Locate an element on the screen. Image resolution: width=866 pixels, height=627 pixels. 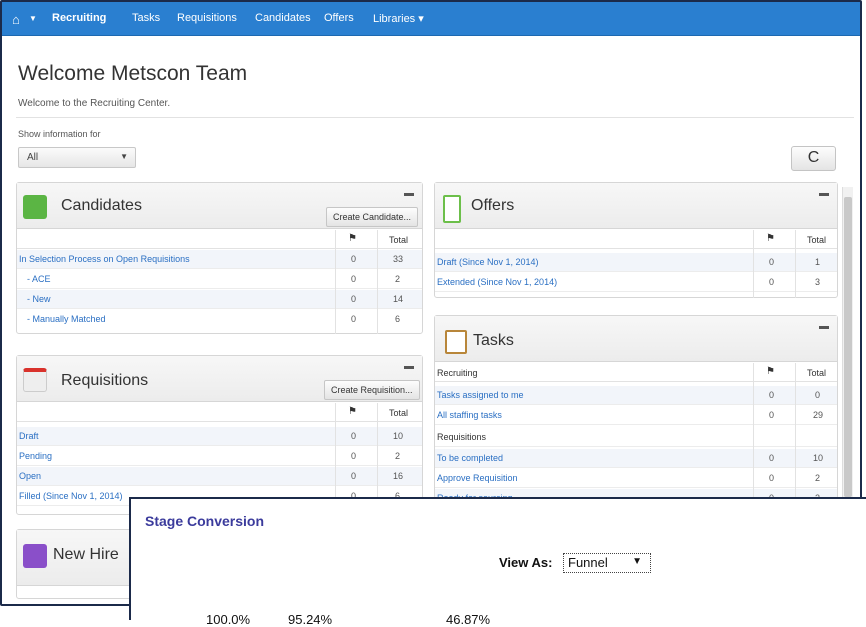
nav-offers: Offers is located at coordinates (339, 18).